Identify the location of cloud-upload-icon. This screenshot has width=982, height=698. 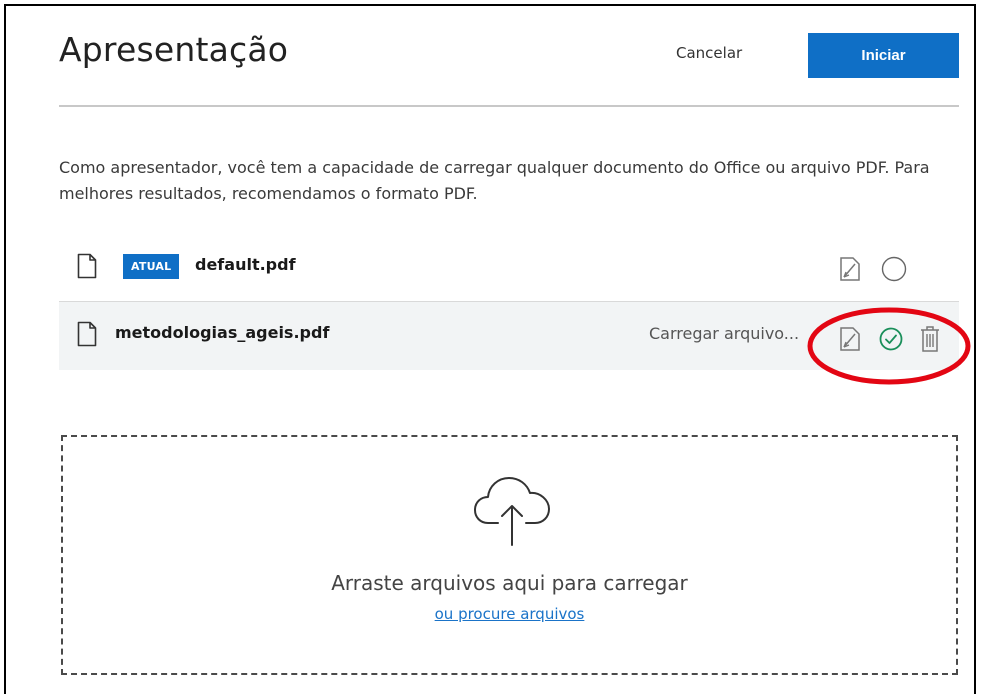
(512, 511).